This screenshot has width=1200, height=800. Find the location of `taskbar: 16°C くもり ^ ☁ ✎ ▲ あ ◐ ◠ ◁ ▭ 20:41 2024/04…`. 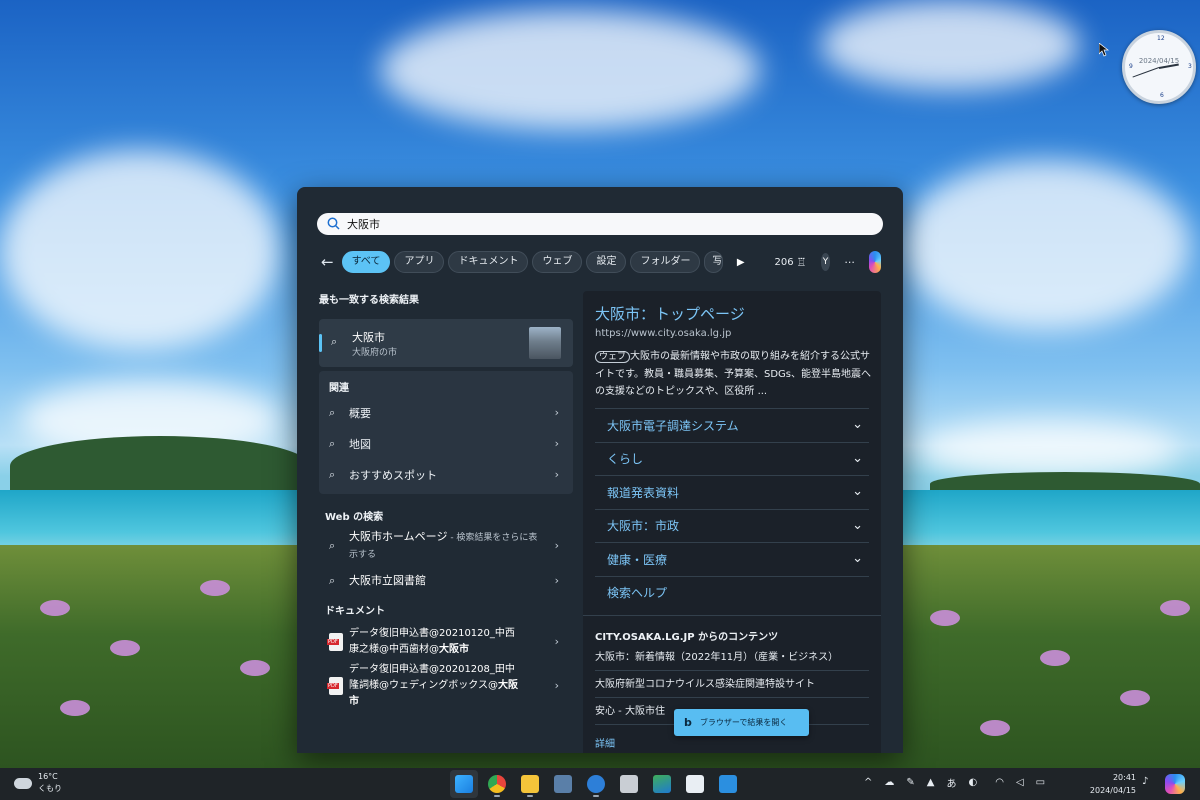

taskbar: 16°C くもり ^ ☁ ✎ ▲ あ ◐ ◠ ◁ ▭ 20:41 2024/04… is located at coordinates (600, 784).